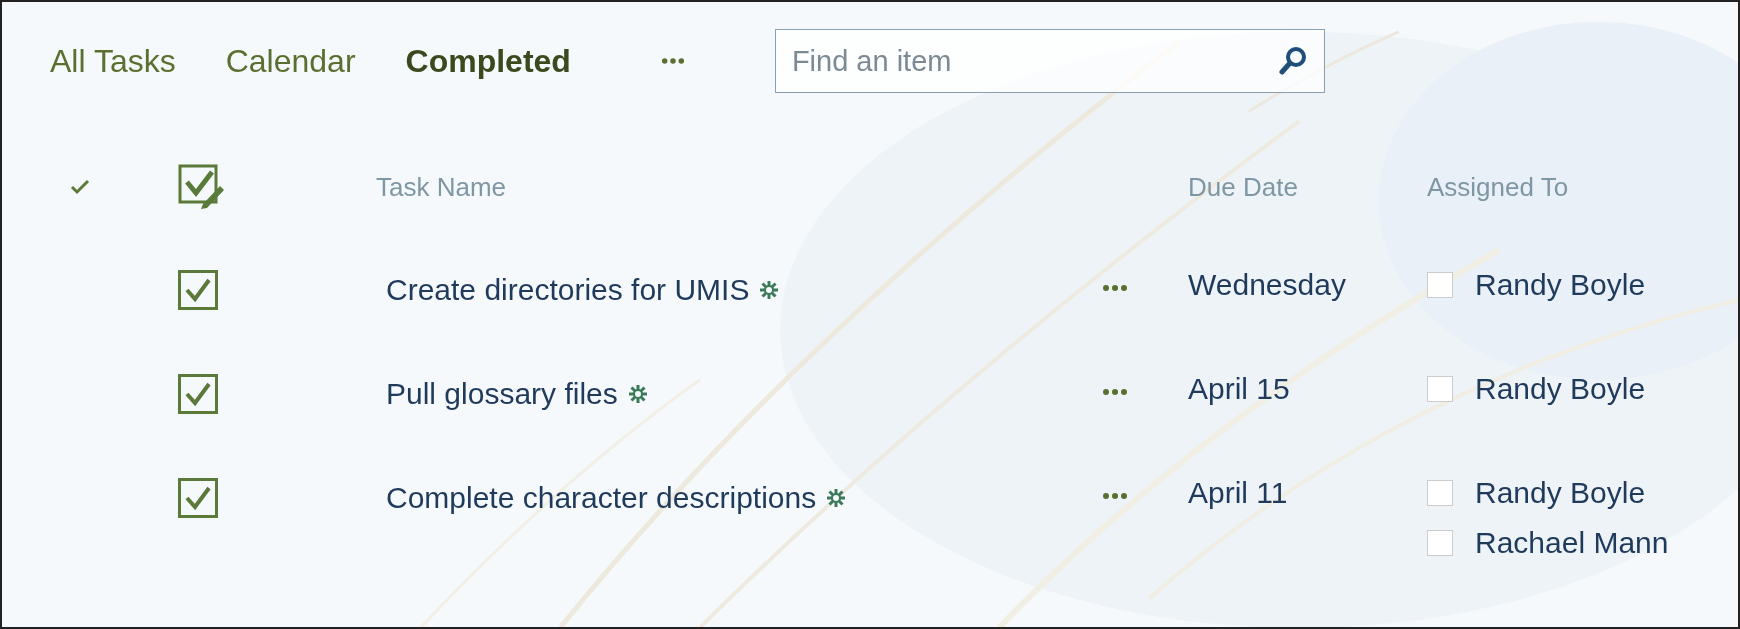  Describe the element at coordinates (290, 61) in the screenshot. I see `nav-tab: Calendar` at that location.